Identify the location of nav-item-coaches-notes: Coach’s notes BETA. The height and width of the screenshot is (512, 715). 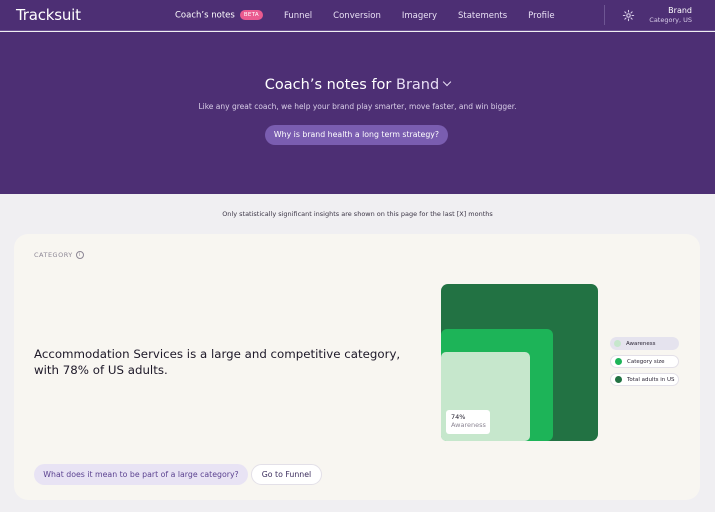
(219, 15).